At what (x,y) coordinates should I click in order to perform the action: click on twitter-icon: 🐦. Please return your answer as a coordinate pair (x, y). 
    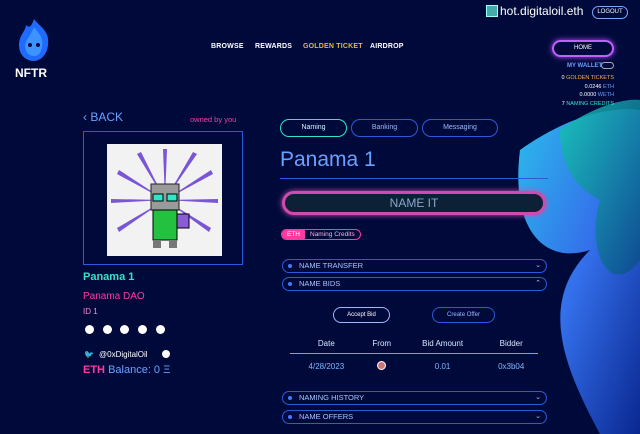
    Looking at the image, I should click on (89, 354).